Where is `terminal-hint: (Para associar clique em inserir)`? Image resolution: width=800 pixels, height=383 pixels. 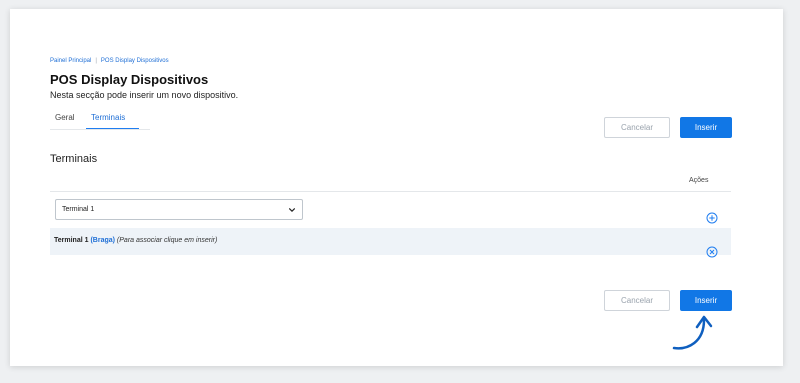 terminal-hint: (Para associar clique em inserir) is located at coordinates (167, 240).